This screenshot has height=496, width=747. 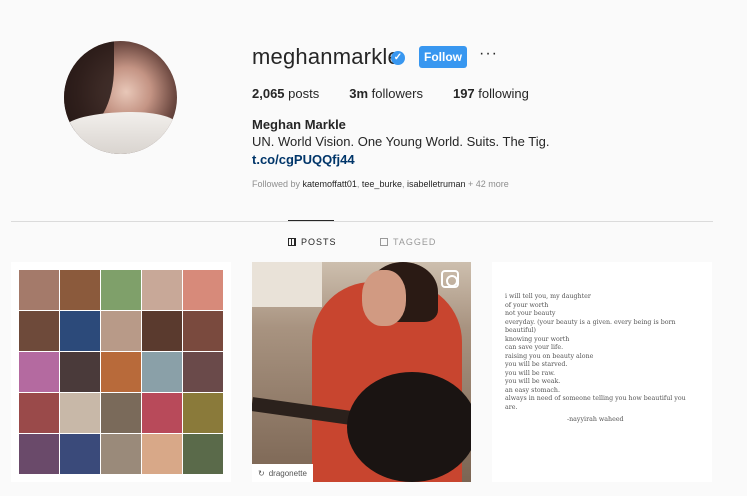 I want to click on repost-credit: ↻ dragonette, so click(x=282, y=473).